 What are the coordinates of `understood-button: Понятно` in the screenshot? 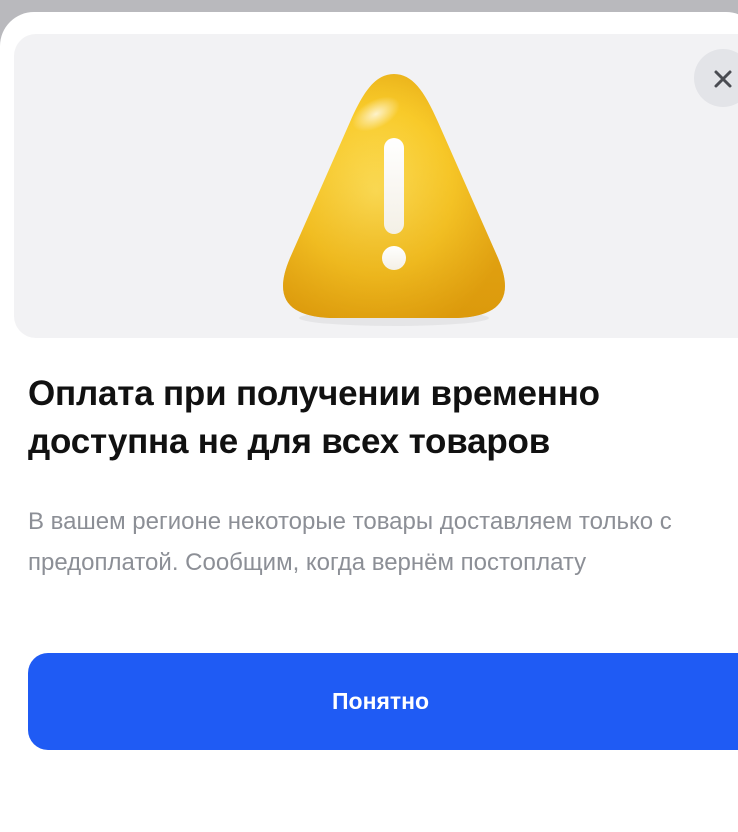 It's located at (383, 701).